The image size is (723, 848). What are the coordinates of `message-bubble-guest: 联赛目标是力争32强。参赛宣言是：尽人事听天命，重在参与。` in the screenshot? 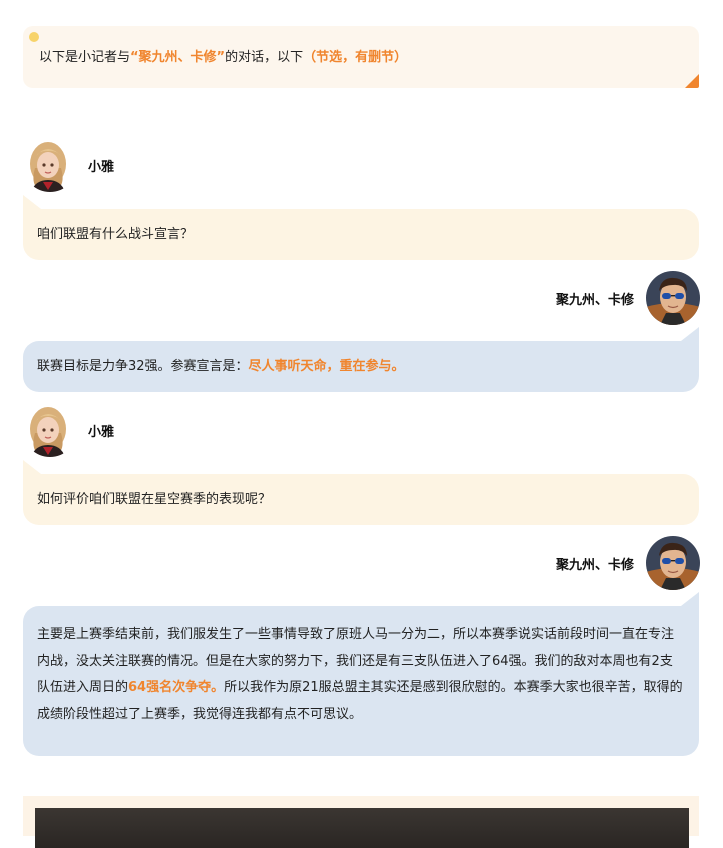 It's located at (361, 359).